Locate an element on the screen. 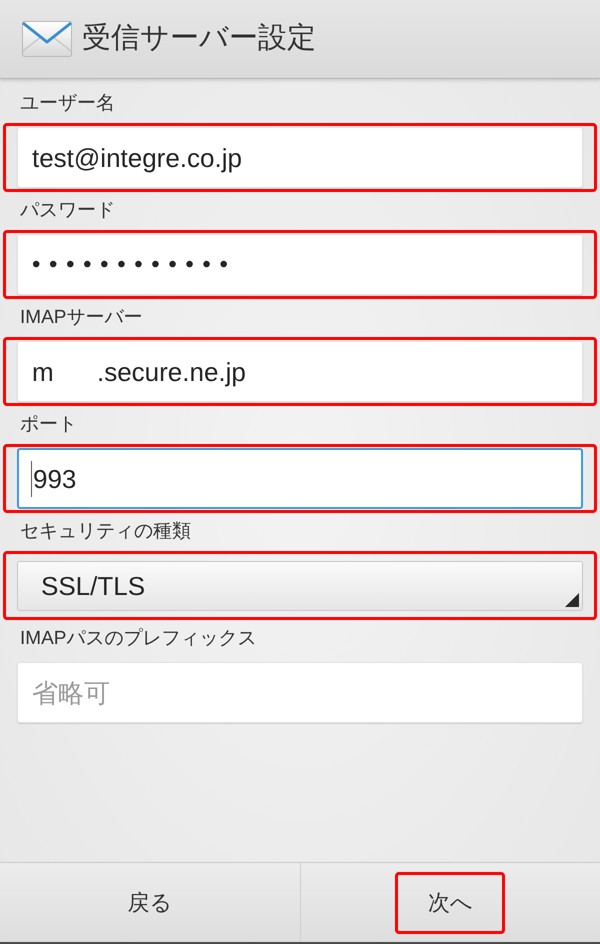 The width and height of the screenshot is (600, 944). field-label: IMAPパスのプレフィックス is located at coordinates (138, 638).